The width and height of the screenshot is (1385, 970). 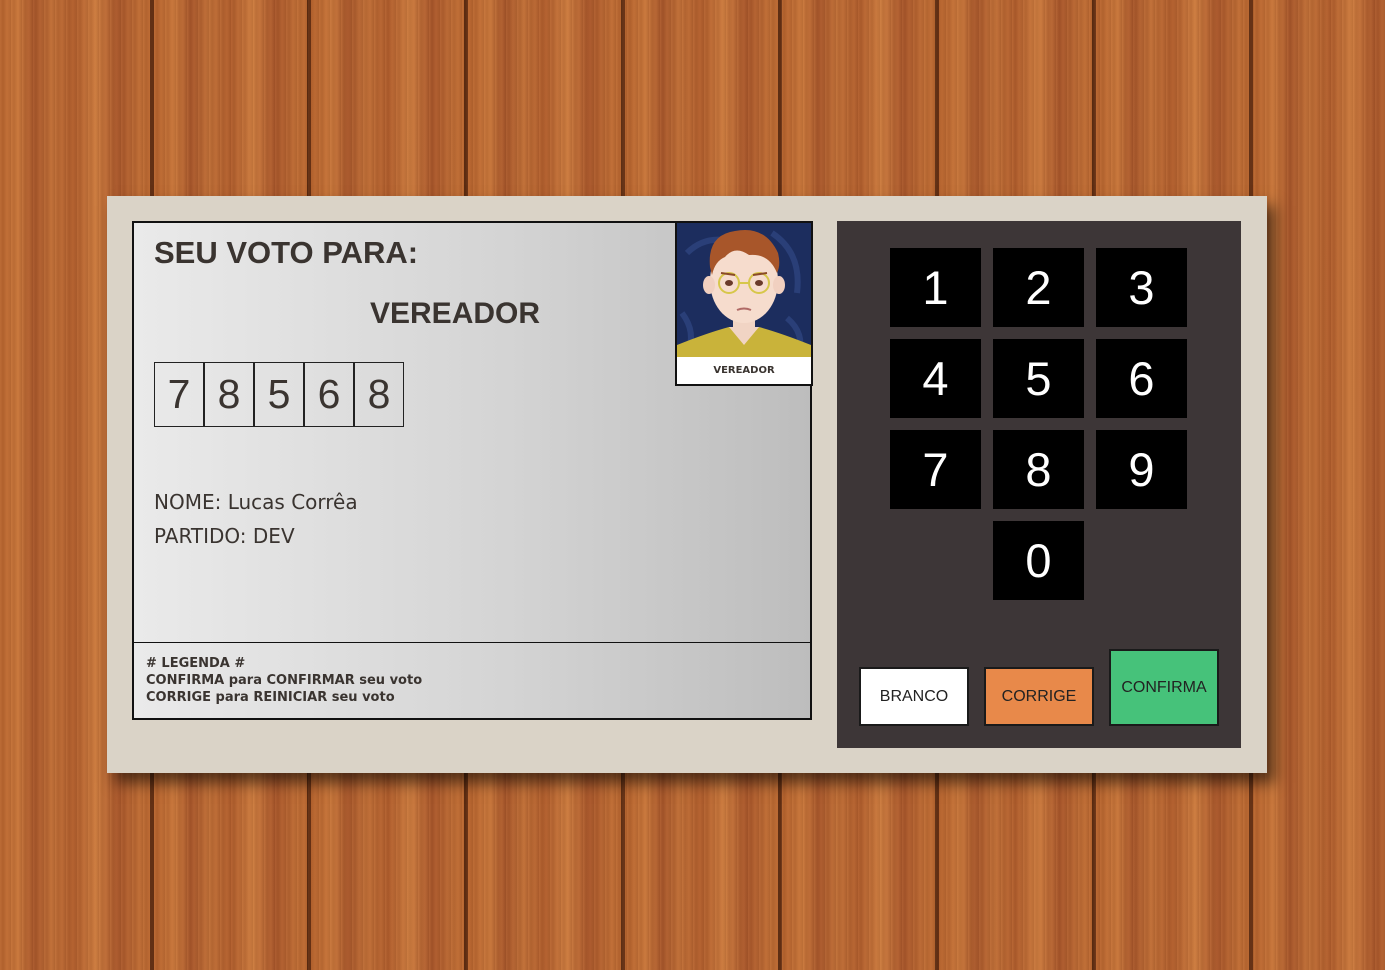 What do you see at coordinates (286, 252) in the screenshot?
I see `screen-title: SEU VOTO PARA:` at bounding box center [286, 252].